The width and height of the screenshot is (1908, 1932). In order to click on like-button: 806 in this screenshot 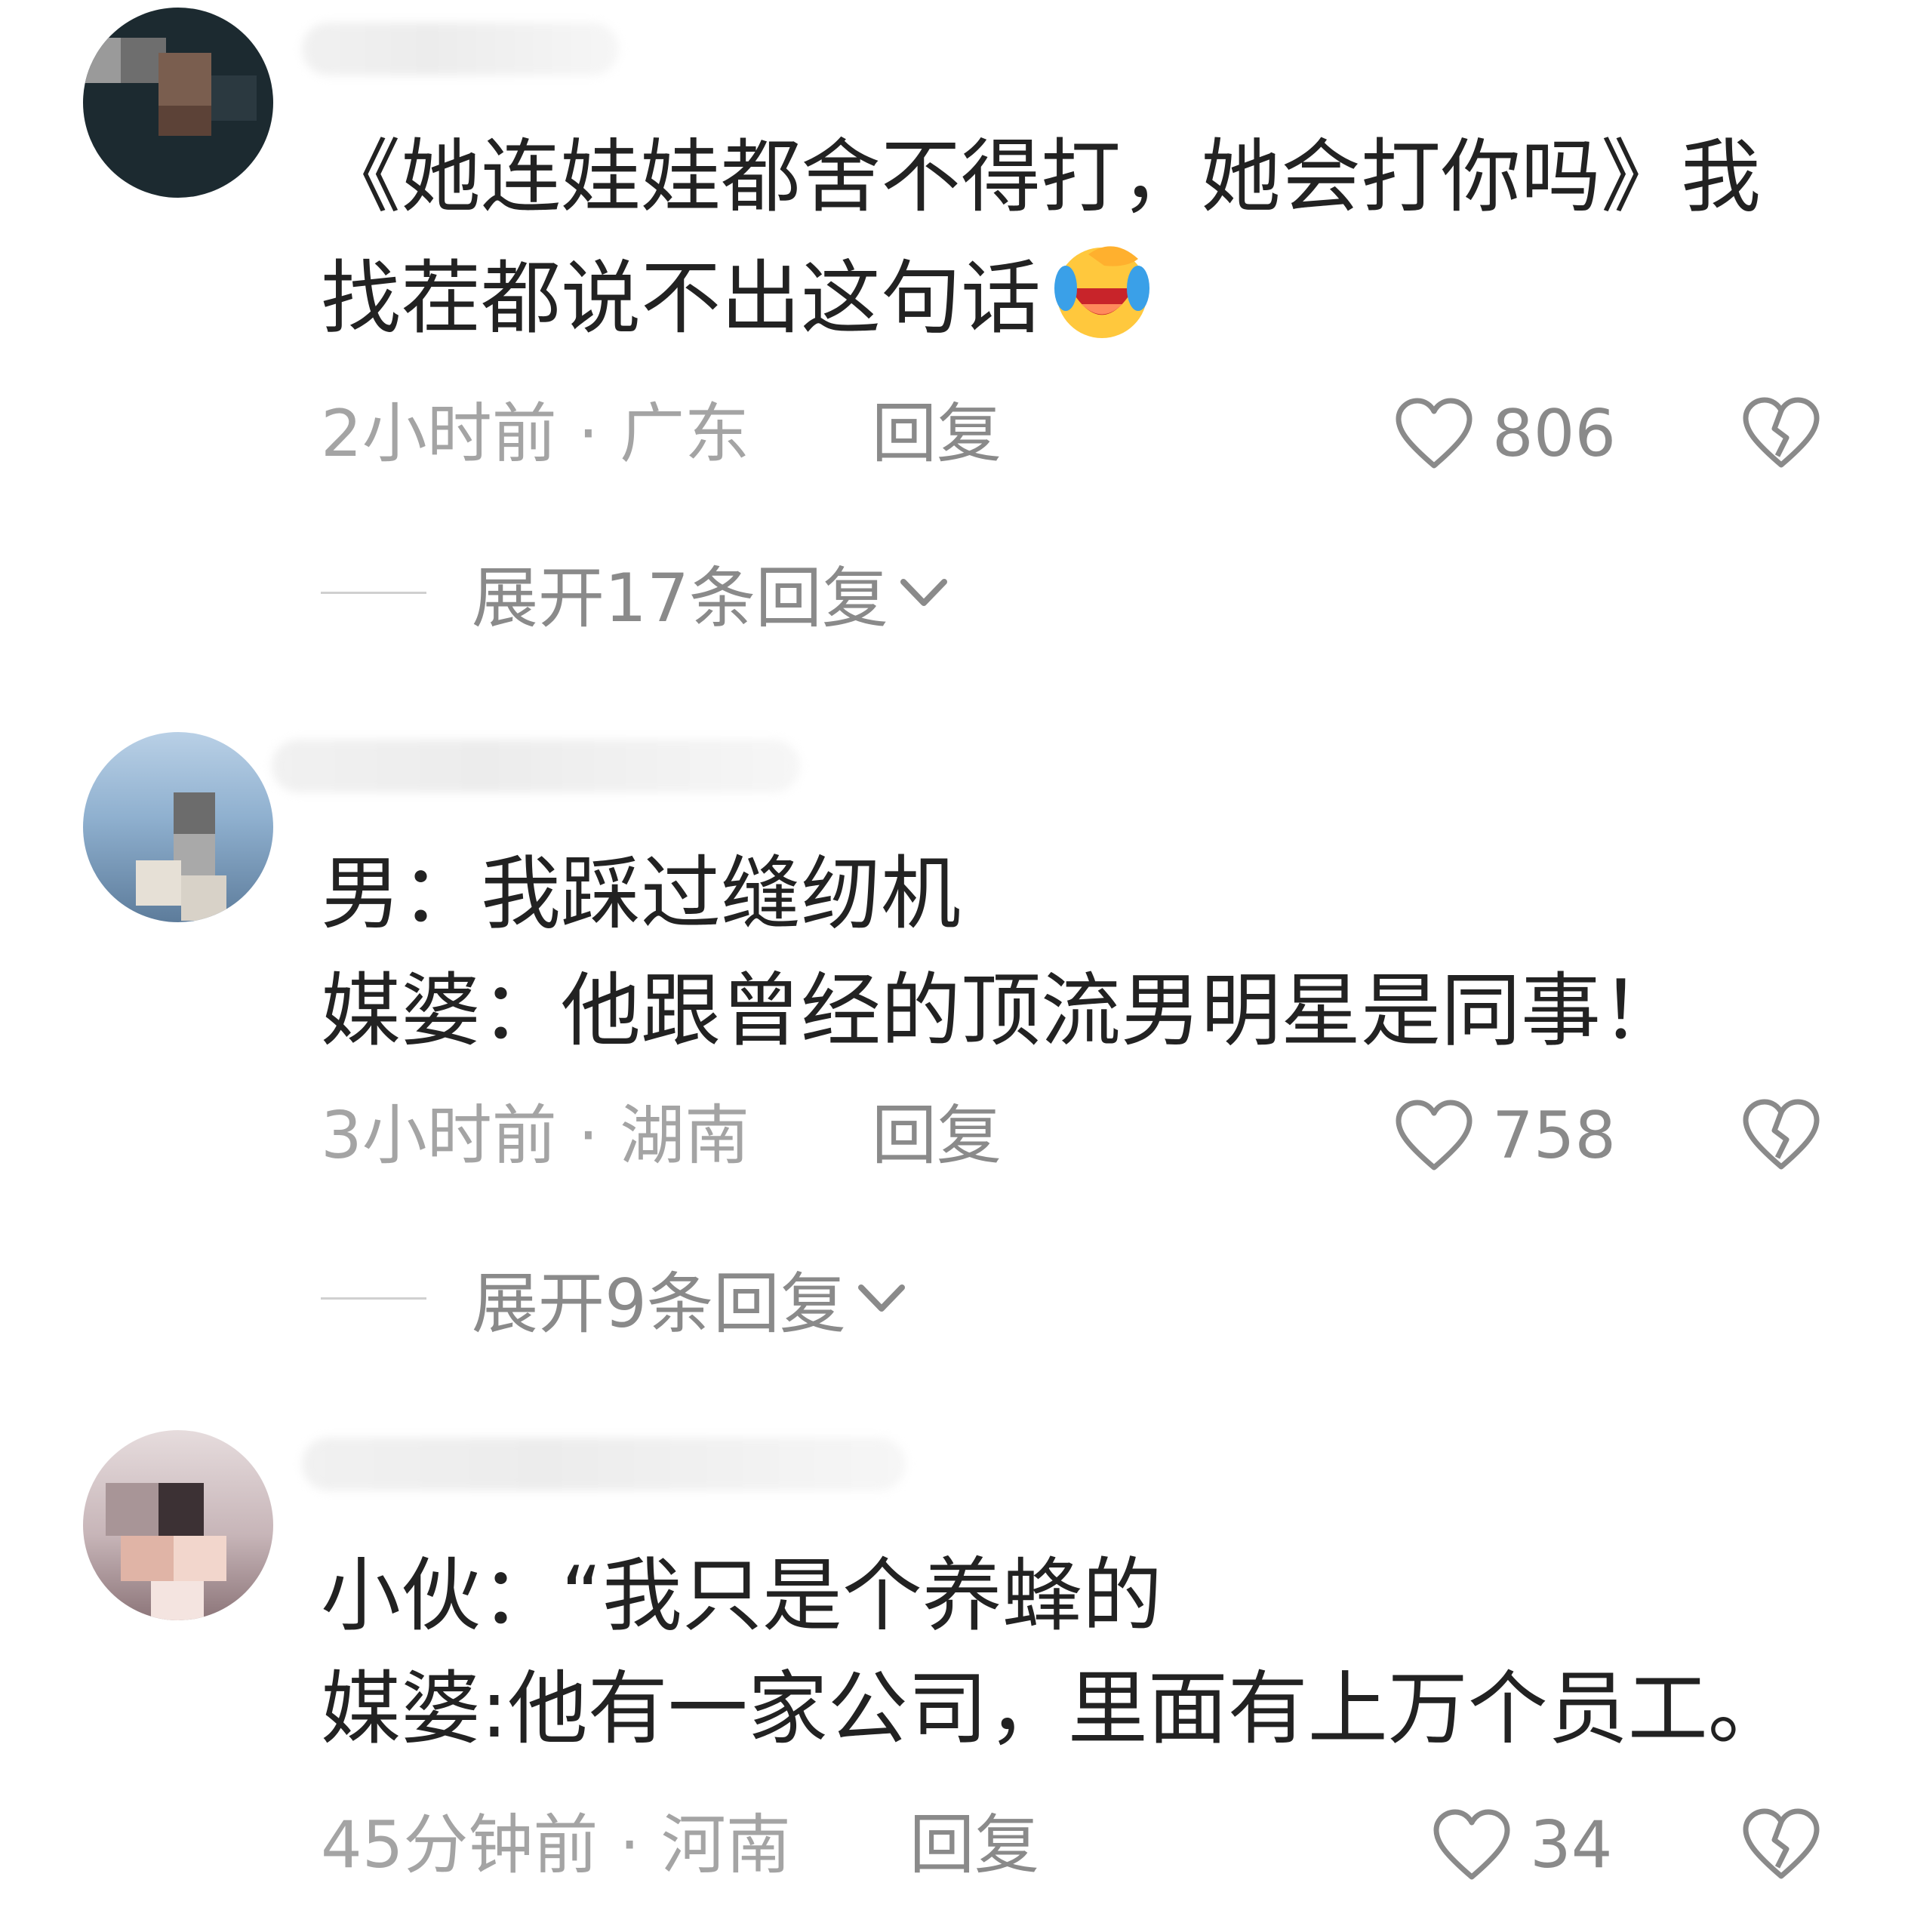, I will do `click(1505, 433)`.